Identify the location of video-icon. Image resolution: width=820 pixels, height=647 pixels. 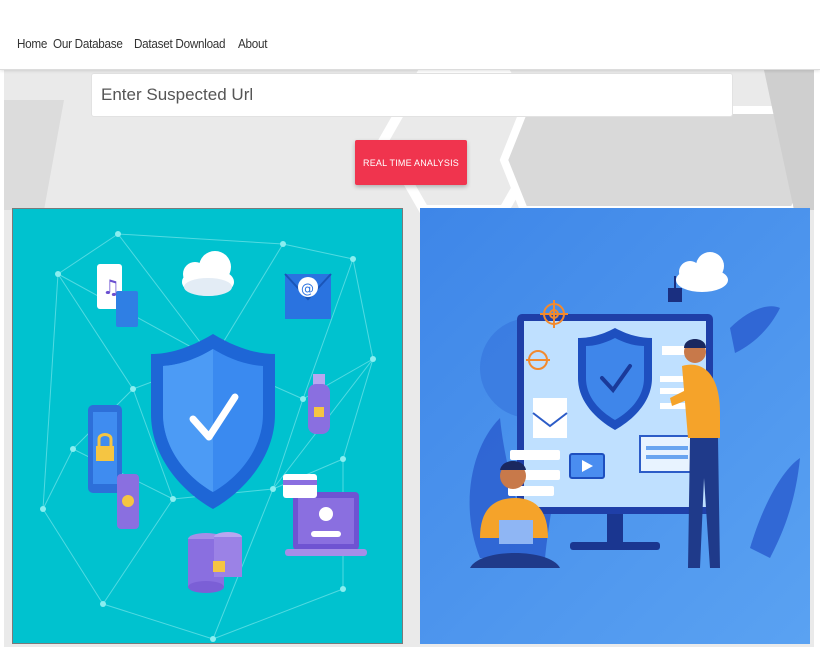
(587, 466).